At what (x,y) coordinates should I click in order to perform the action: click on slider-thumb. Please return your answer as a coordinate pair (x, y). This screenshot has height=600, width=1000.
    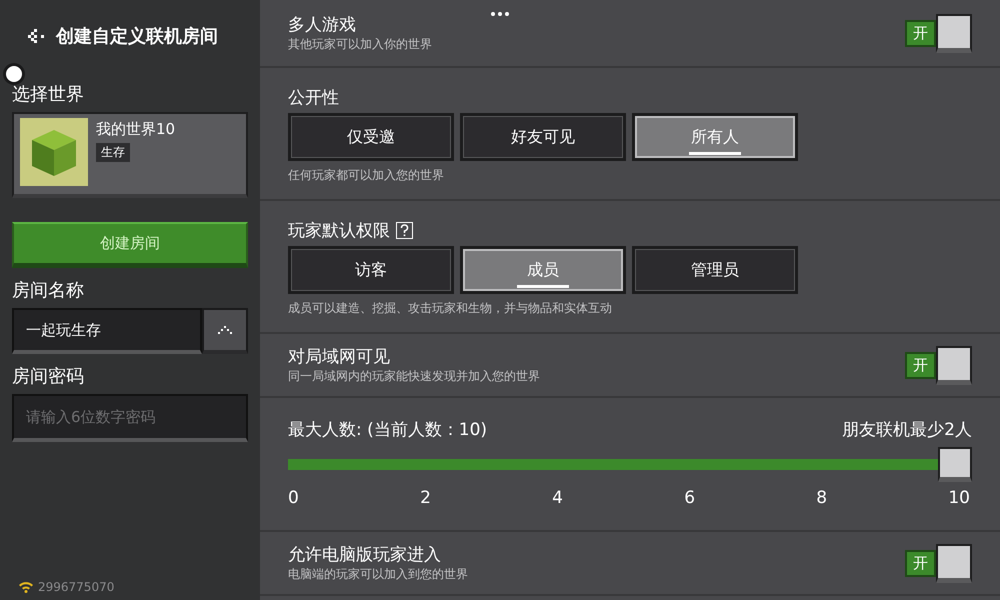
    Looking at the image, I should click on (955, 464).